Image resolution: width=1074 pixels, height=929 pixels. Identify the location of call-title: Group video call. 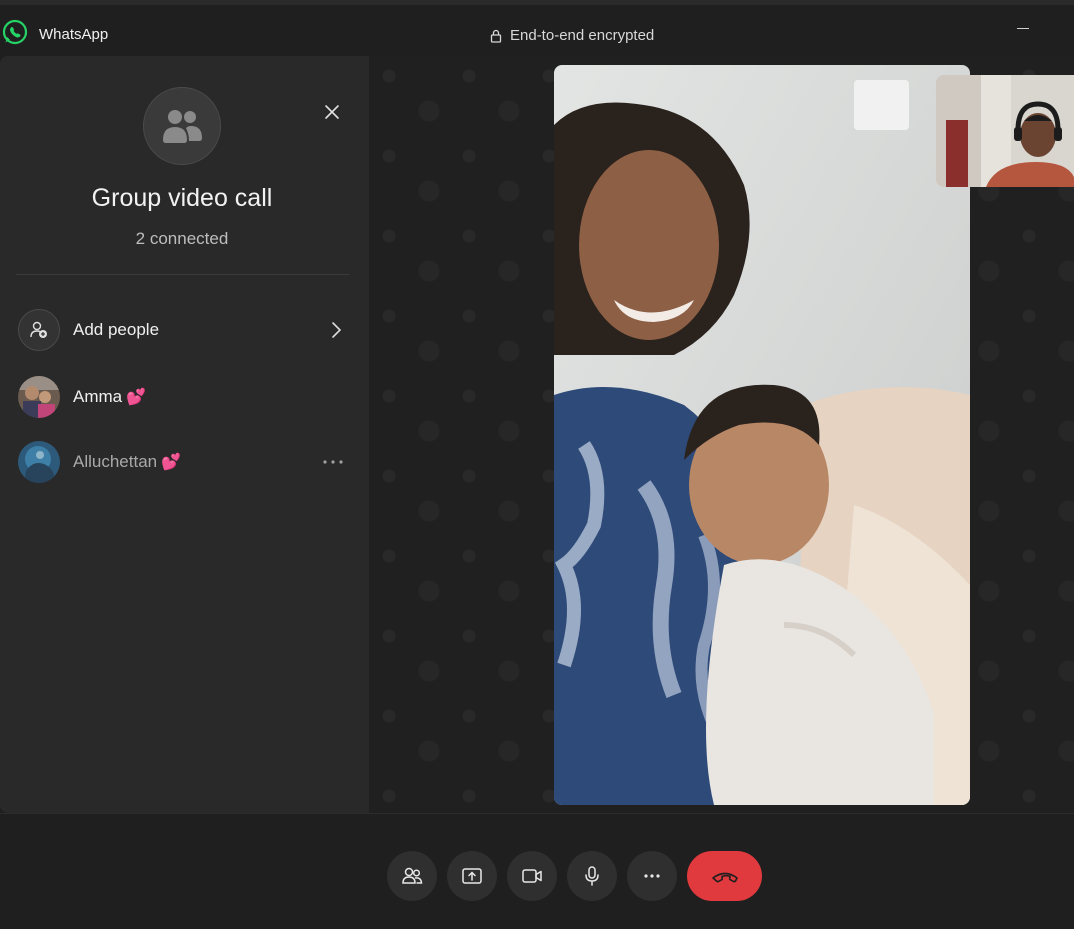
(182, 198).